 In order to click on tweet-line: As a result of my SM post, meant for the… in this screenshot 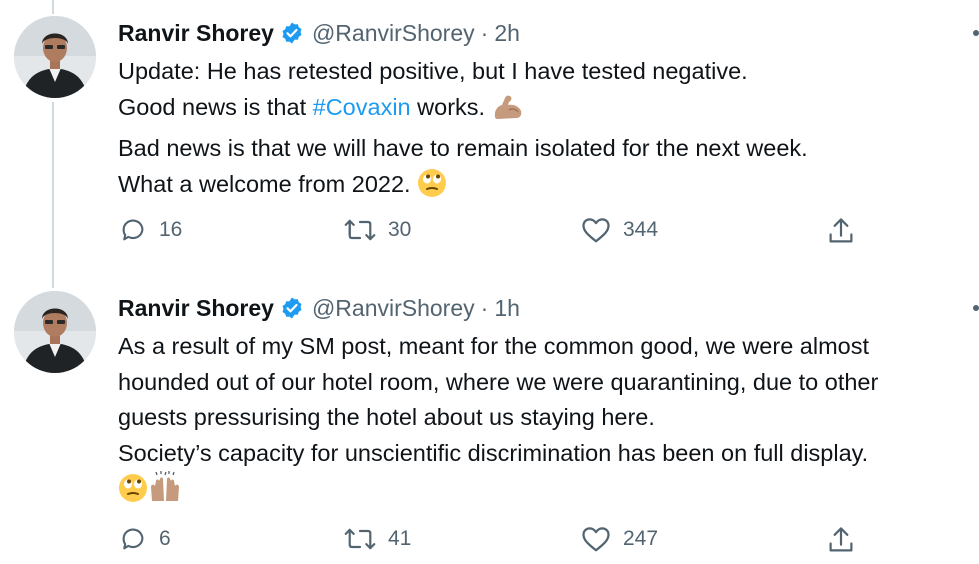, I will do `click(494, 346)`.